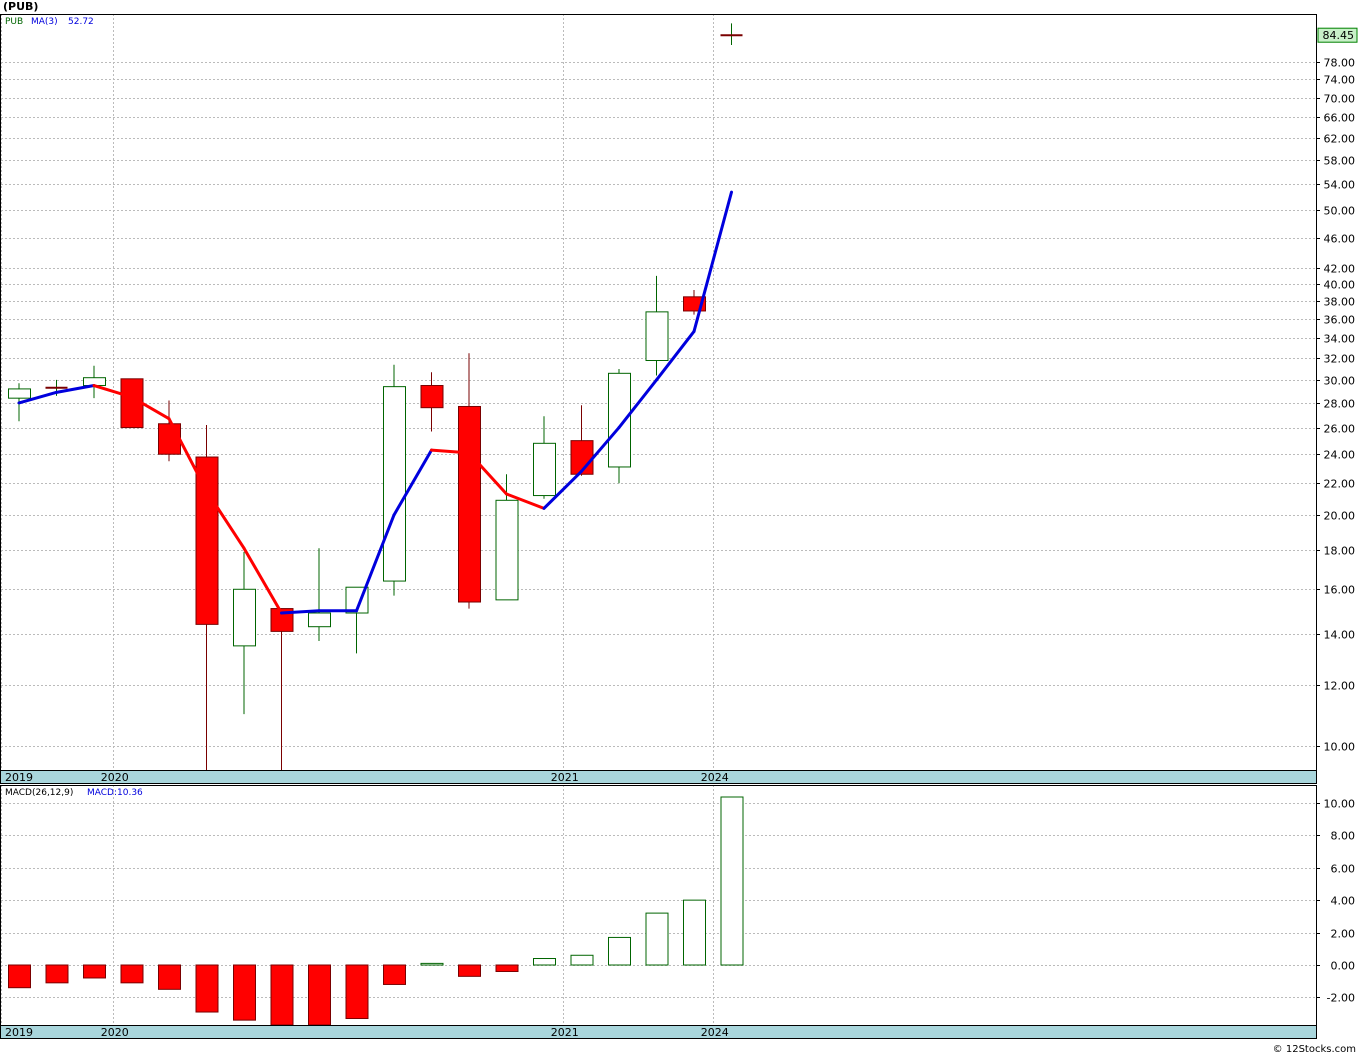 Image resolution: width=1360 pixels, height=1056 pixels. I want to click on price-x-label: 2019, so click(19, 777).